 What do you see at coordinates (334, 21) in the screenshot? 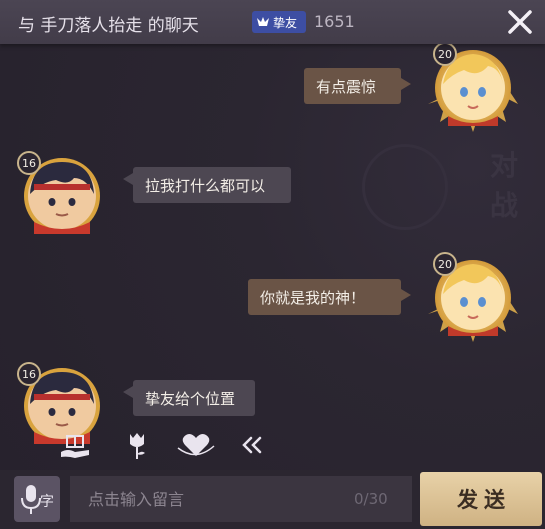
I see `friend-score: 1651` at bounding box center [334, 21].